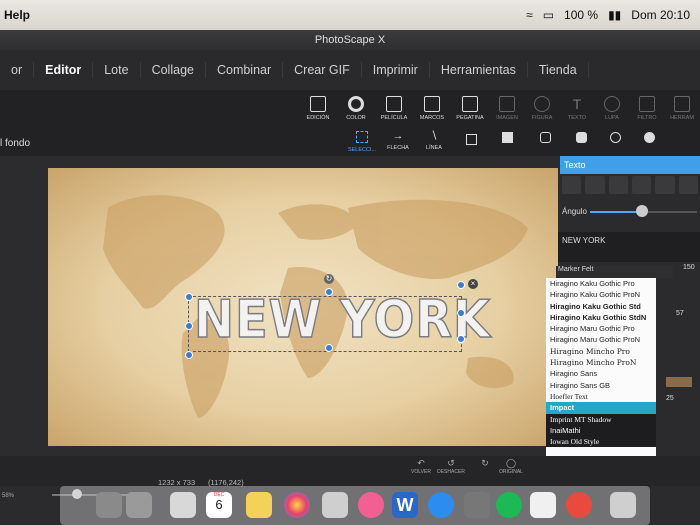 This screenshot has height=525, width=700. Describe the element at coordinates (509, 505) in the screenshot. I see `spotify-icon` at that location.